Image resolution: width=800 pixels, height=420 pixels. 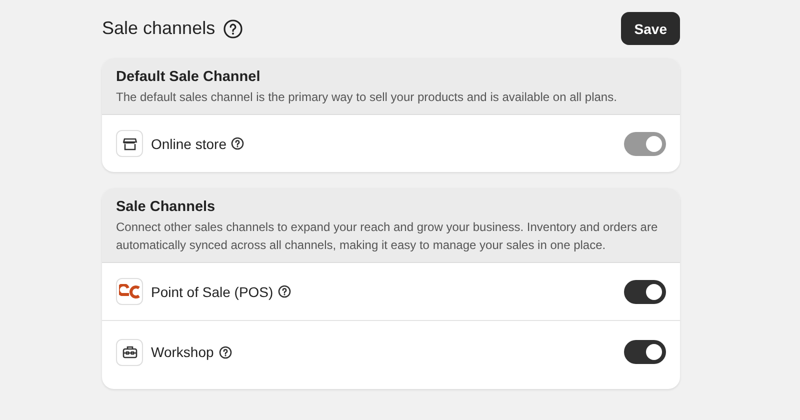 What do you see at coordinates (212, 292) in the screenshot?
I see `channel-name: Point of Sale (POS)` at bounding box center [212, 292].